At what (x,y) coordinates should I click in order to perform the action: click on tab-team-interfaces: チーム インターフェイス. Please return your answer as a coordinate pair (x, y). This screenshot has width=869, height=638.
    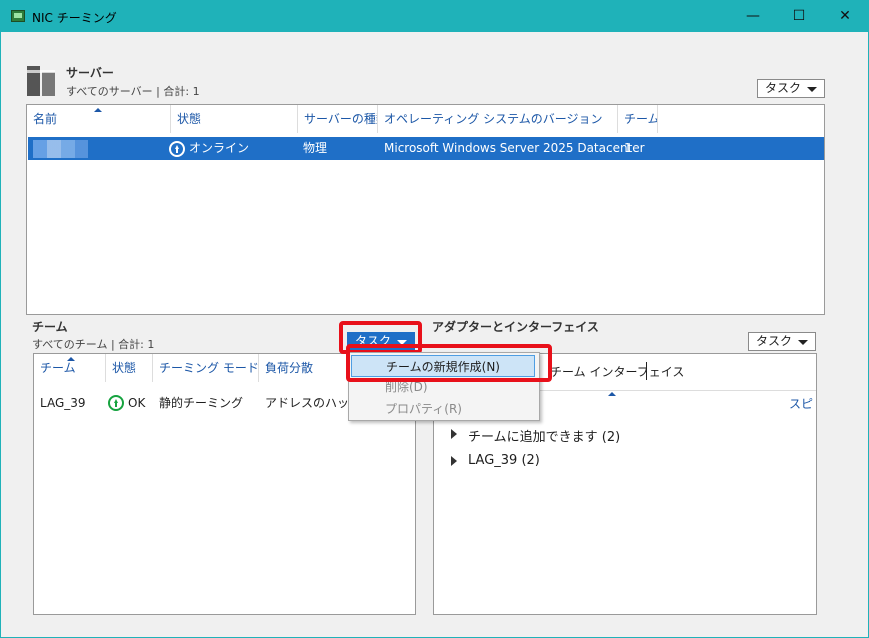
    Looking at the image, I should click on (617, 371).